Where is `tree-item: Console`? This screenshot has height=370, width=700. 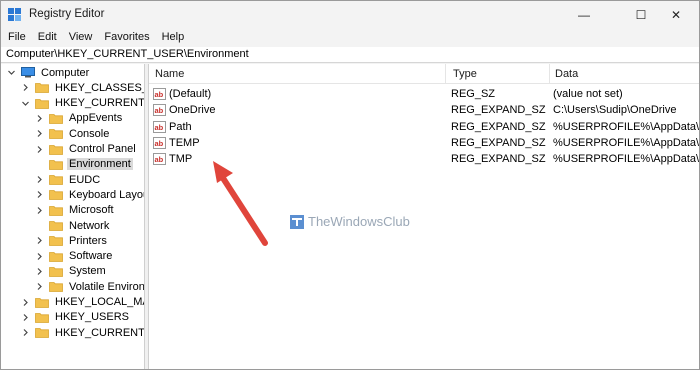
tree-item: Console is located at coordinates (73, 133).